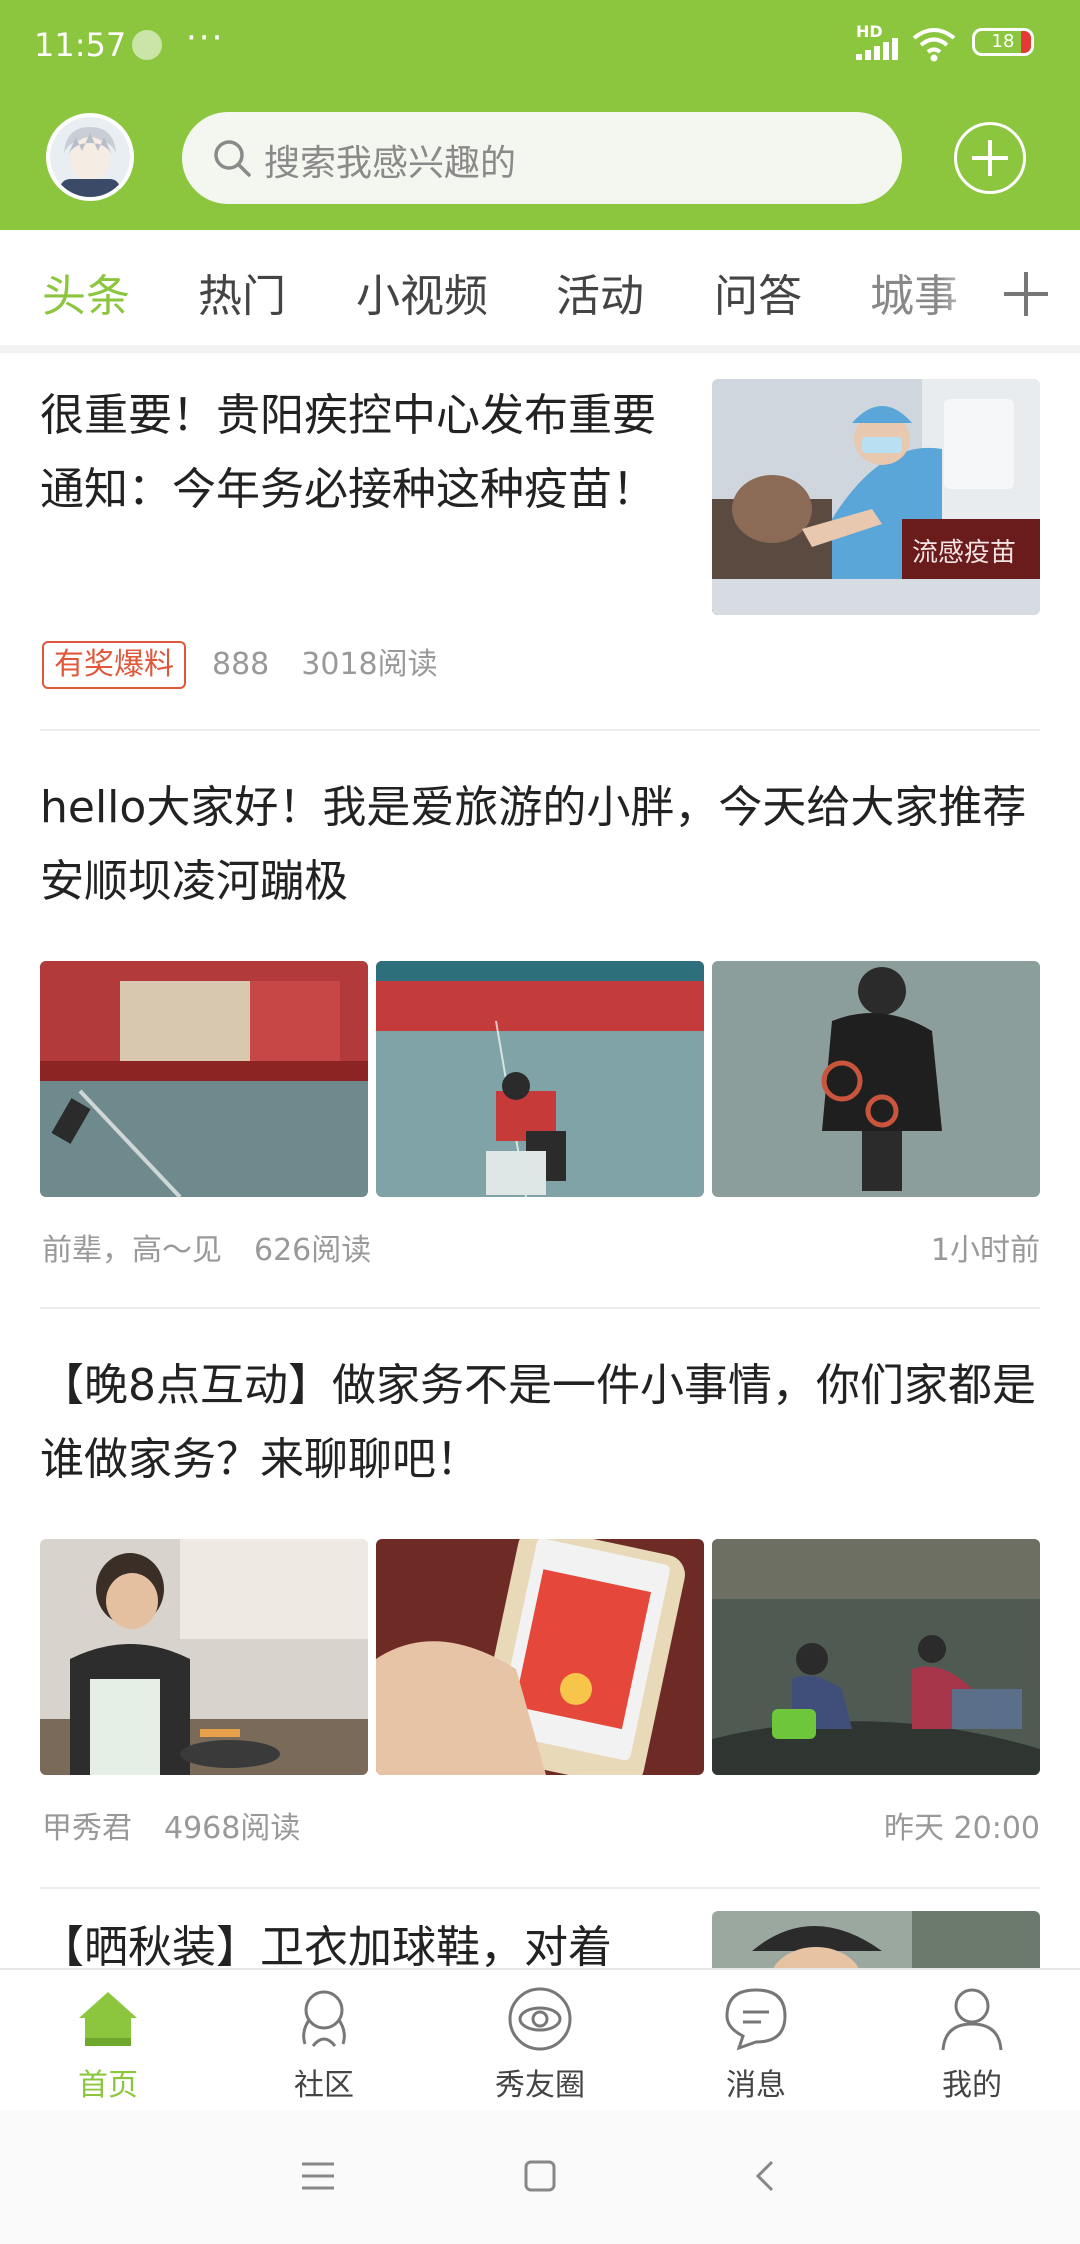 This screenshot has width=1080, height=2244. I want to click on message-icon, so click(756, 2019).